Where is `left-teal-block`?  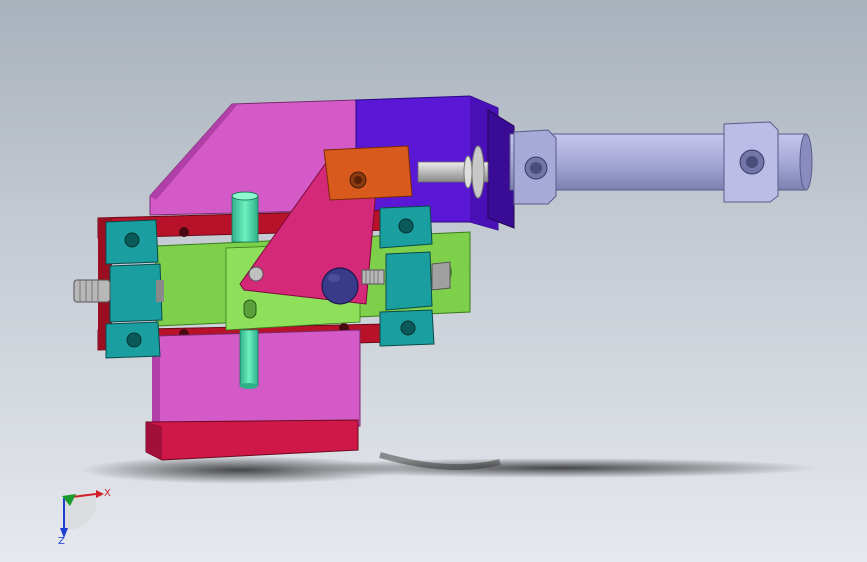
left-teal-block is located at coordinates (118, 289).